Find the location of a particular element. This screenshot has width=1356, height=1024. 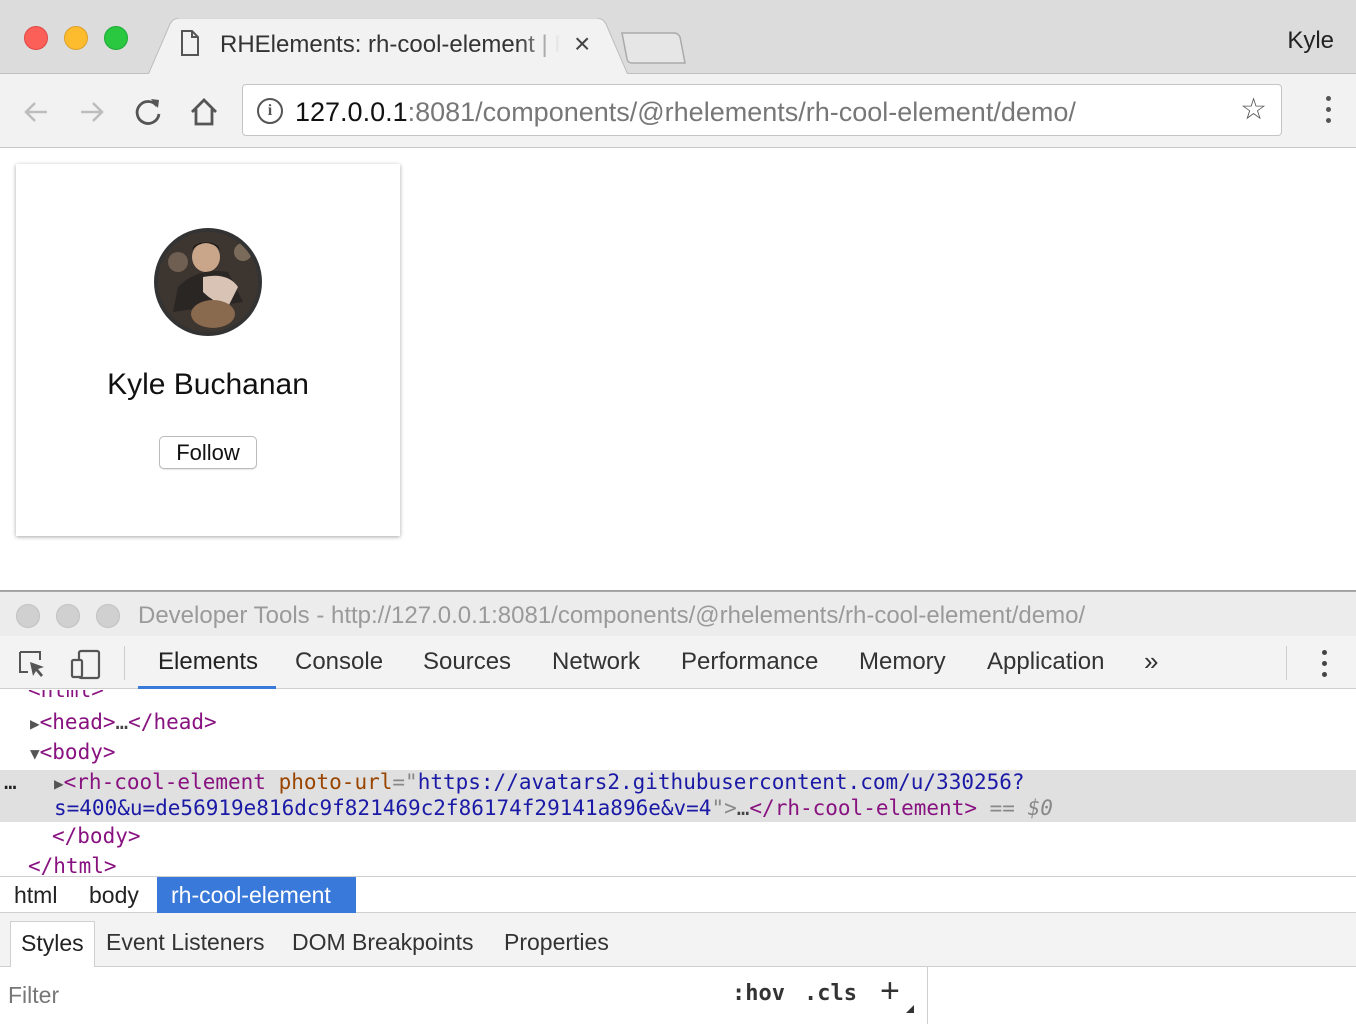

window-minimize-button is located at coordinates (76, 38).